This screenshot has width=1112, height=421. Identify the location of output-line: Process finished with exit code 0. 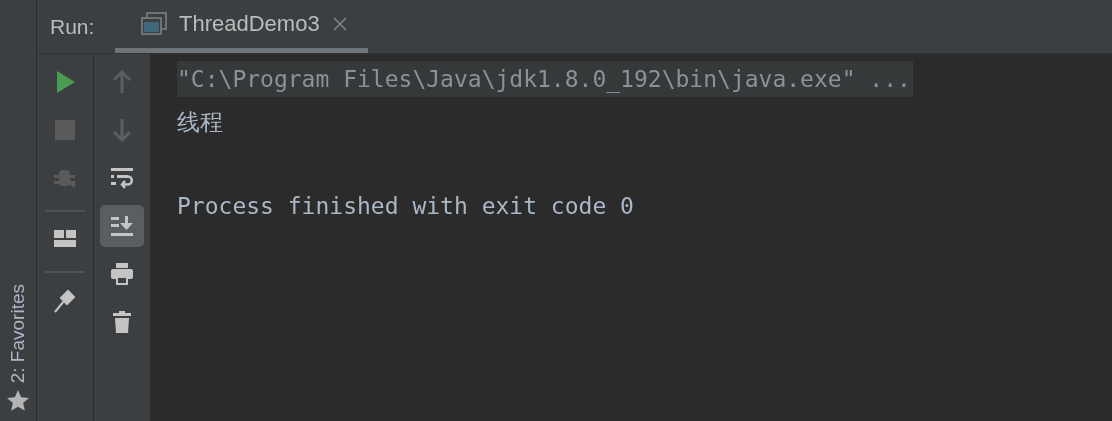
(405, 206).